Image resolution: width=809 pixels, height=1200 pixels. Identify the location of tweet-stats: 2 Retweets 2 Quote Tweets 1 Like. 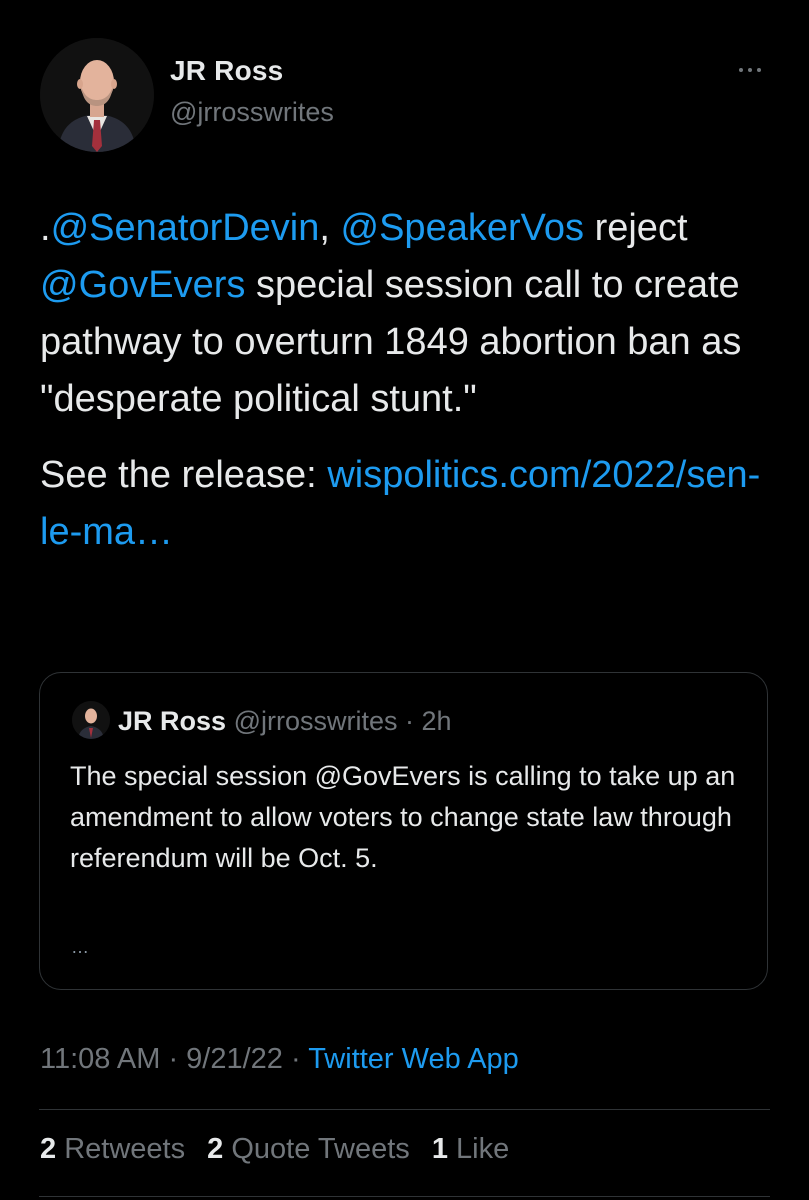
(281, 1149).